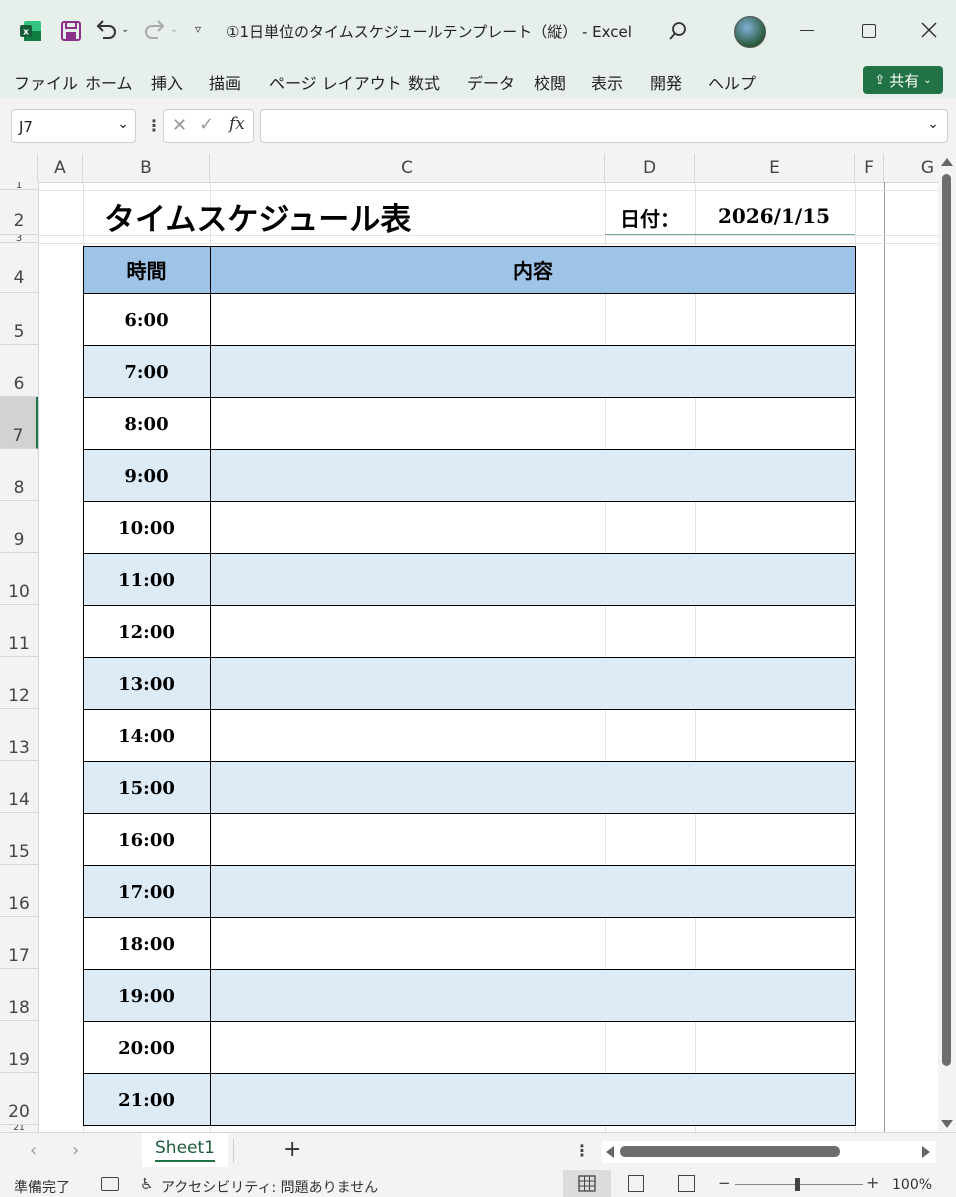  Describe the element at coordinates (947, 162) in the screenshot. I see `scroll-up-icon` at that location.